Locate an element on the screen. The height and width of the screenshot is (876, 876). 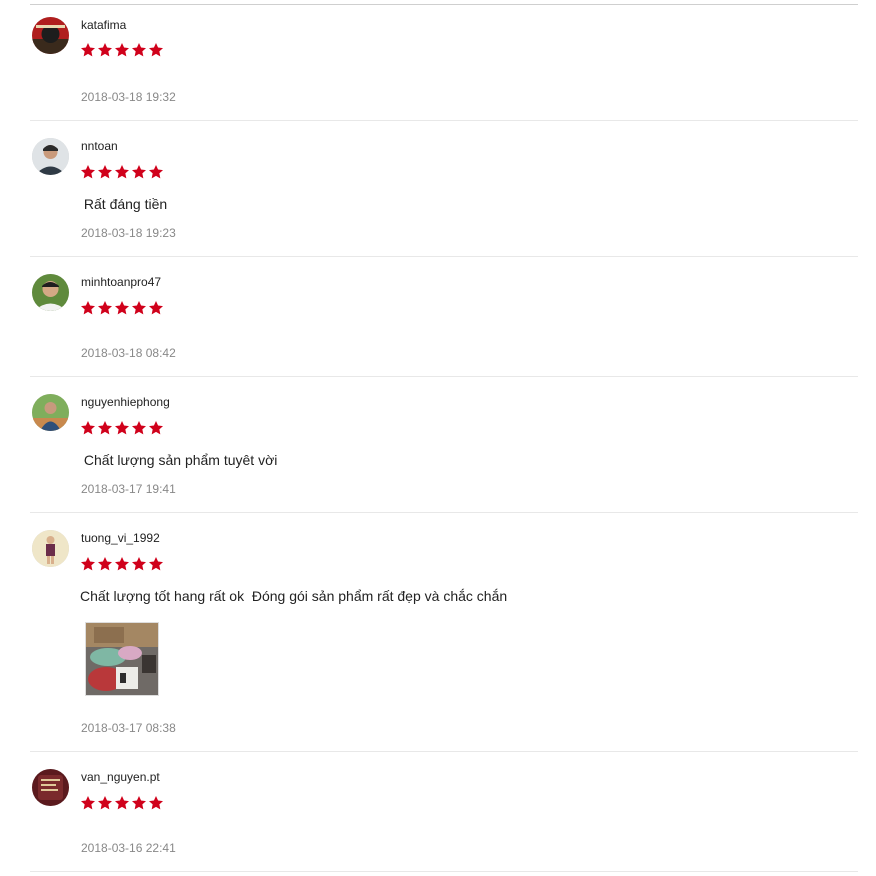
review-comment: Rất đáng tiền is located at coordinates (124, 204).